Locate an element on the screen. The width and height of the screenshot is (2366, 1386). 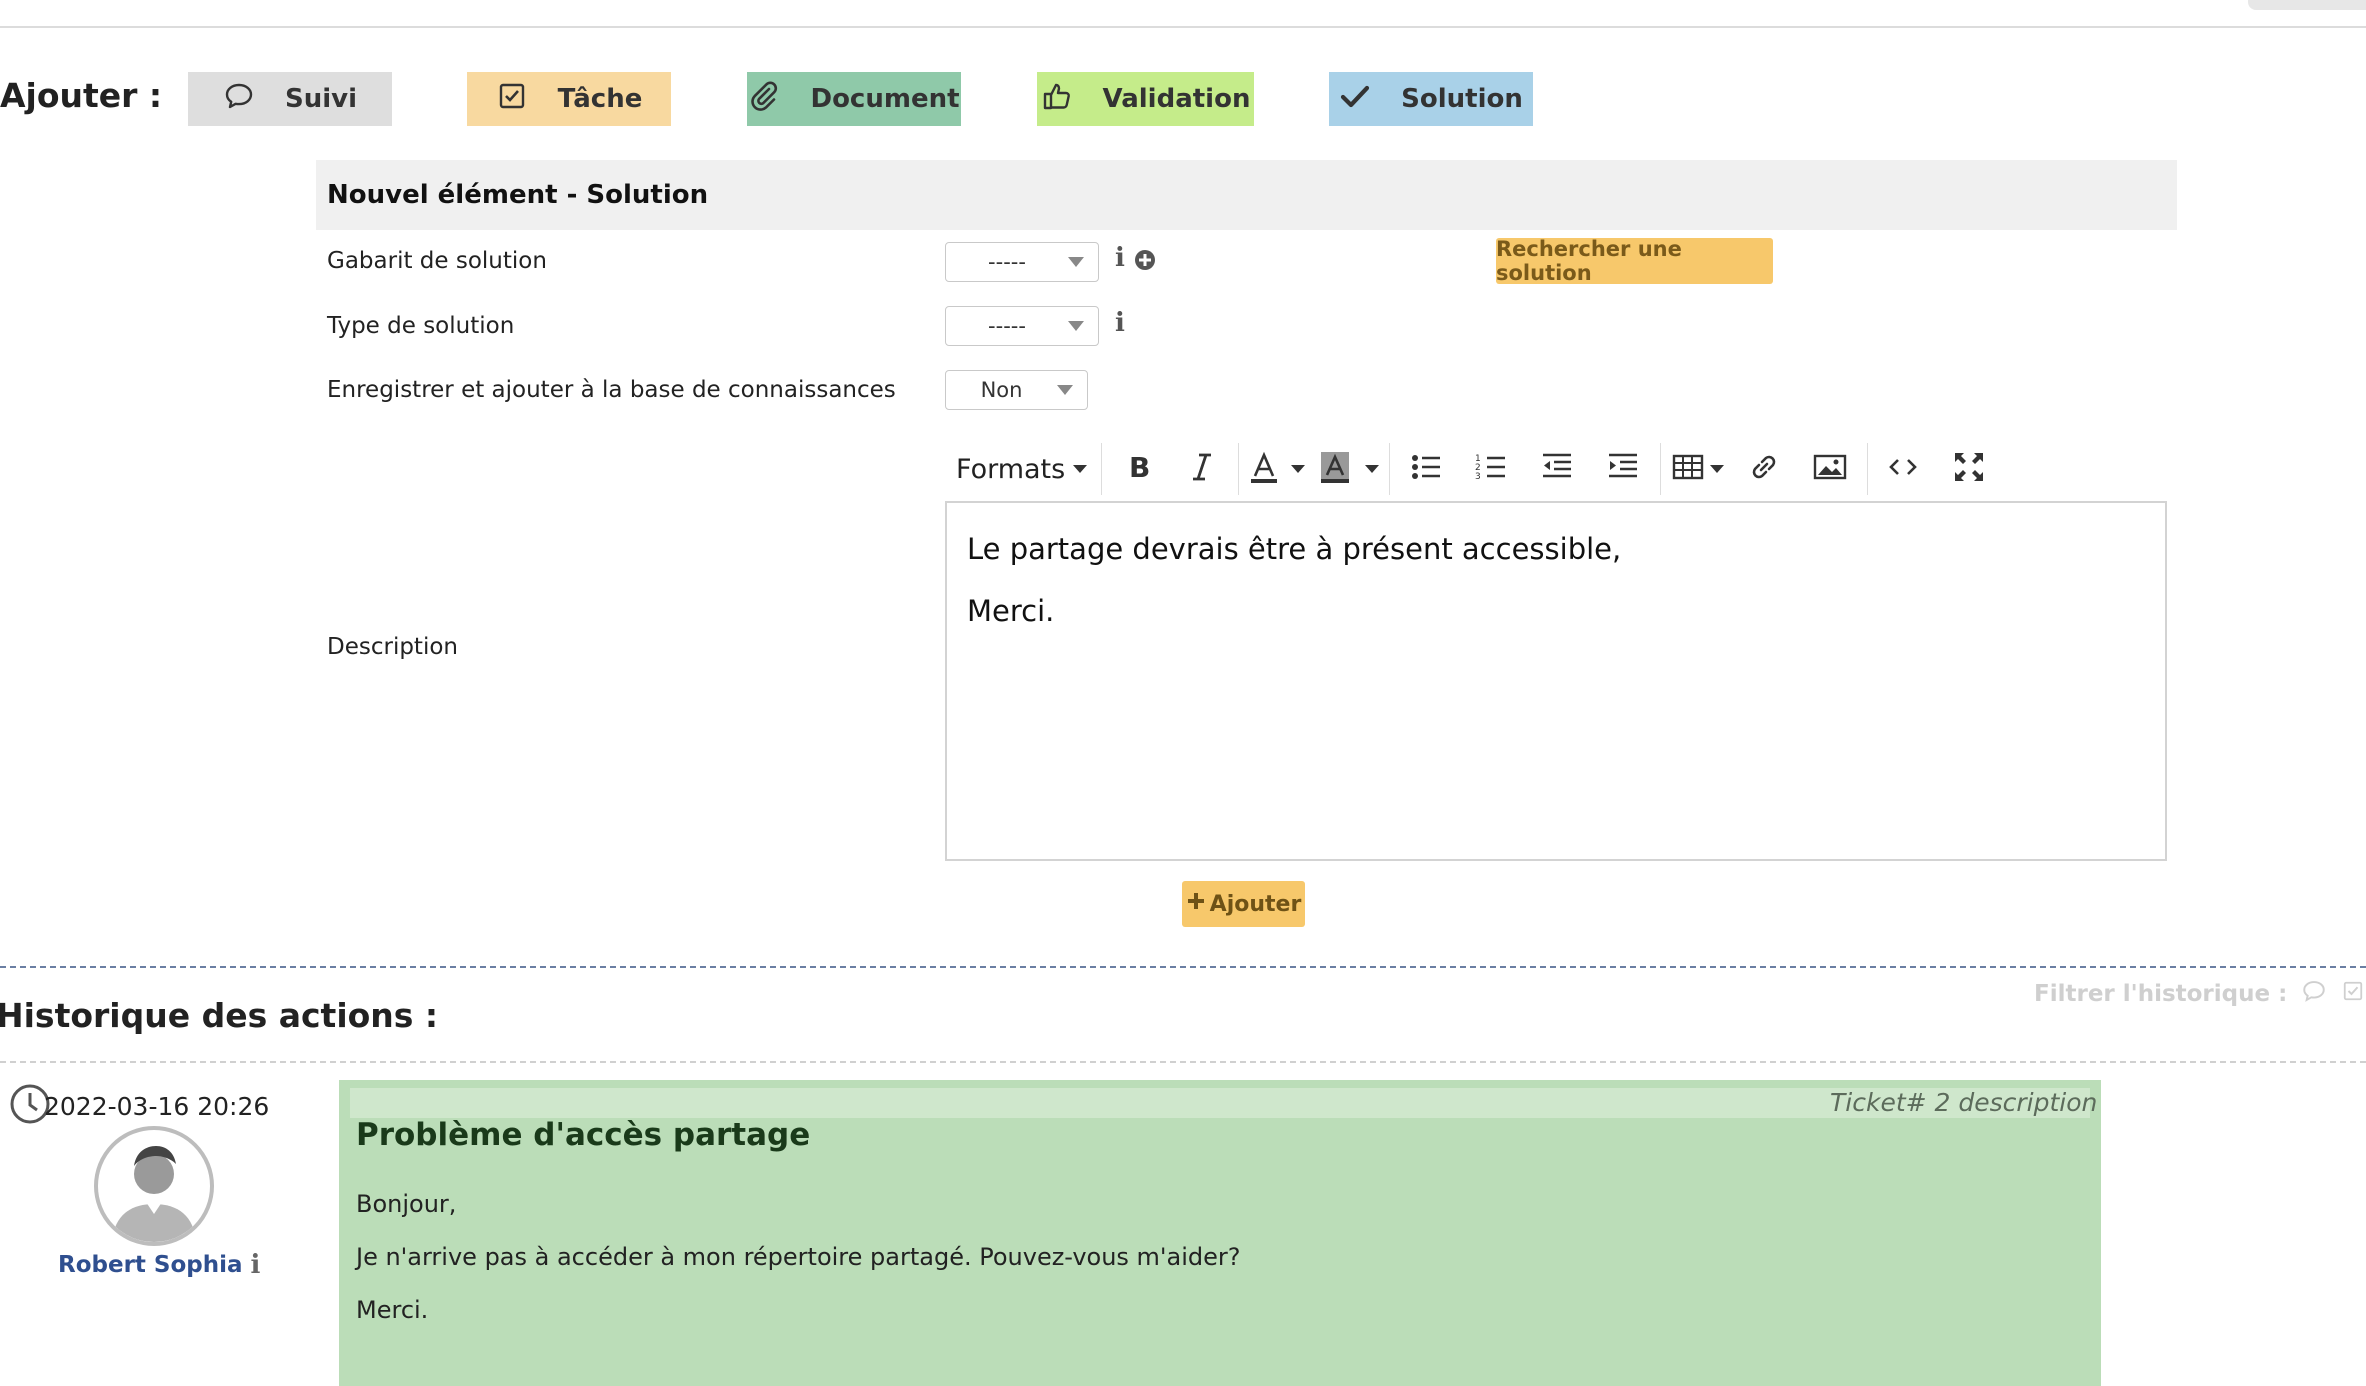
table-button is located at coordinates (1698, 469).